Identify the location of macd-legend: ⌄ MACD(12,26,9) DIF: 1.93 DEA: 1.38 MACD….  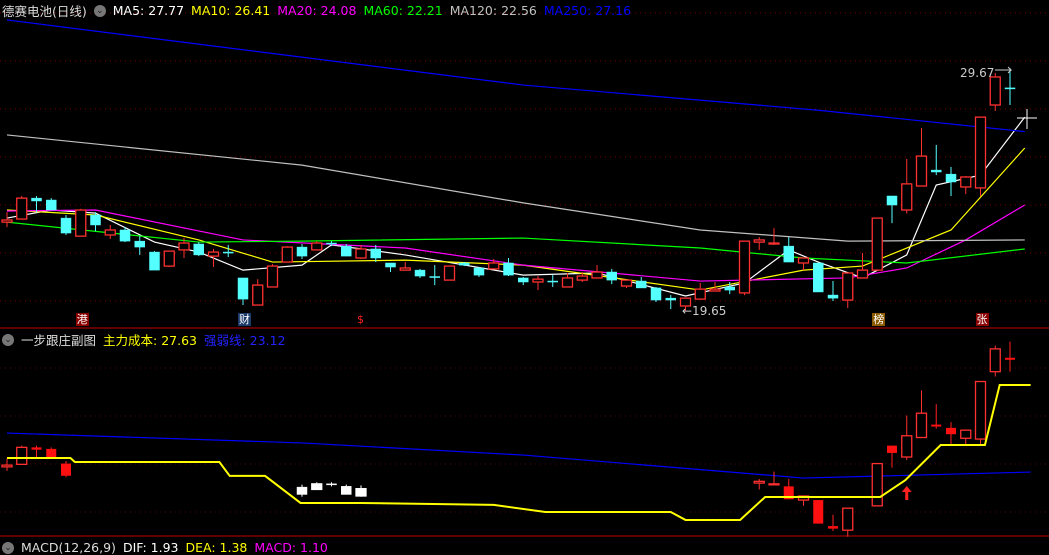
(165, 547).